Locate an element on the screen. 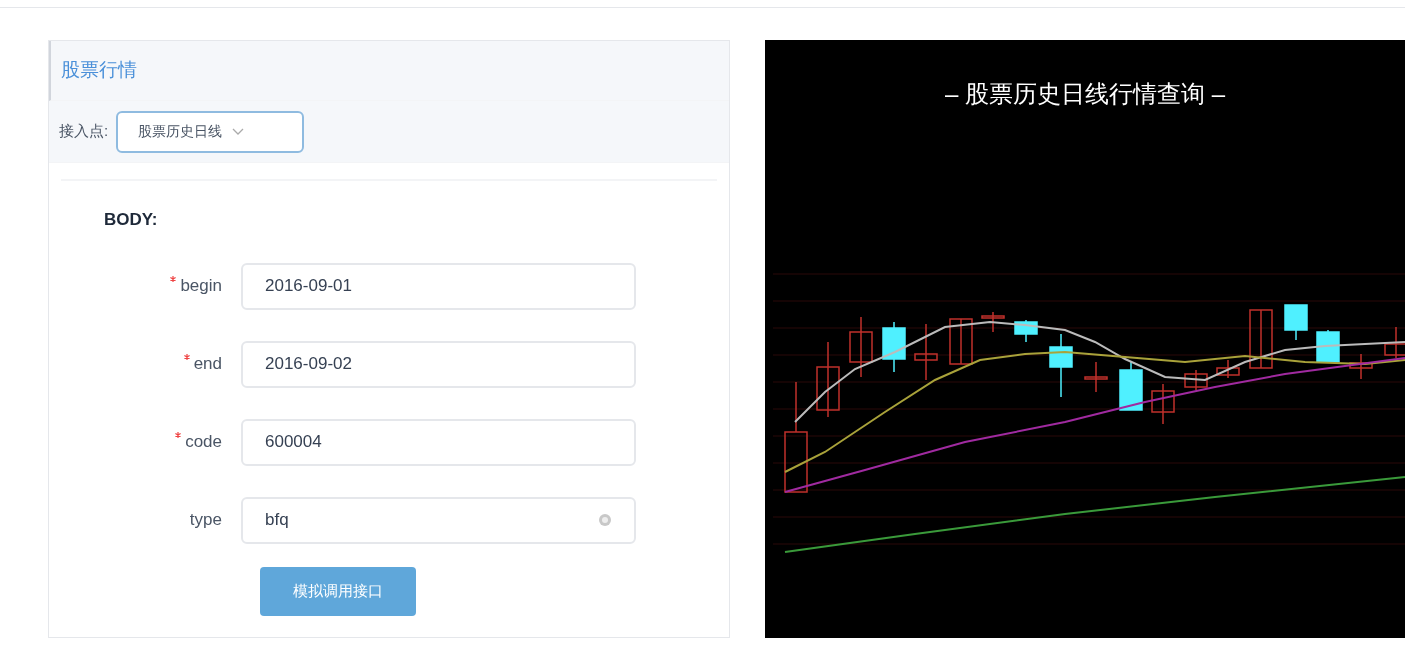 The height and width of the screenshot is (662, 1405). input-field: 2016-09-02 is located at coordinates (438, 364).